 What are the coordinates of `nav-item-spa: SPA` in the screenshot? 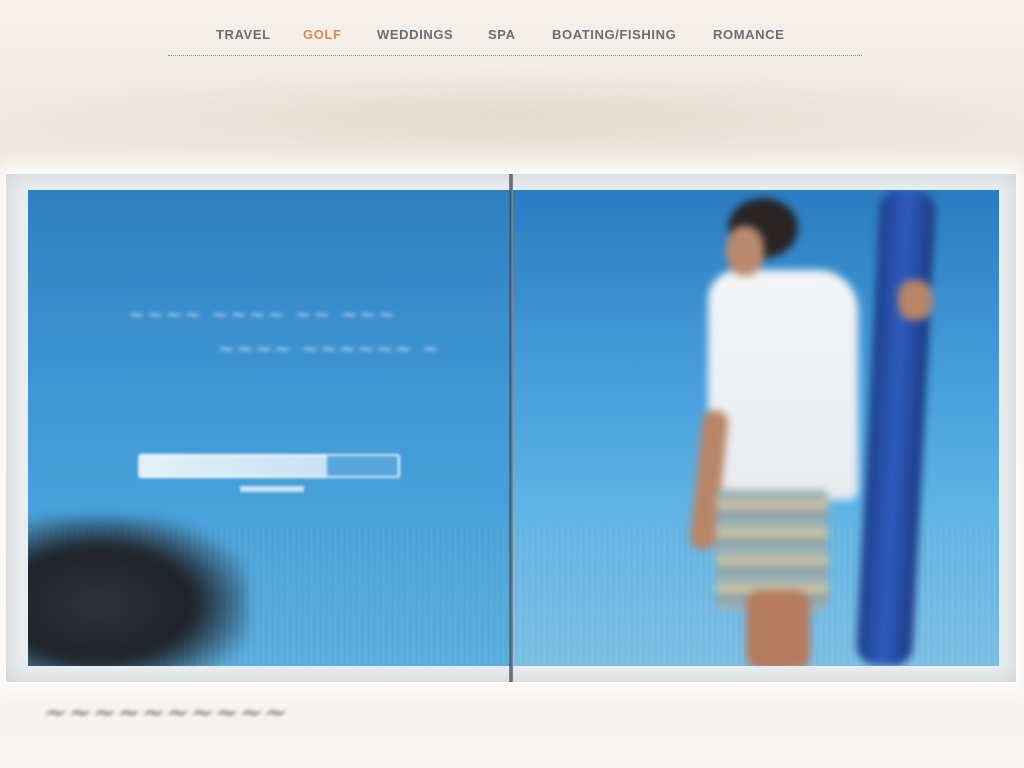 It's located at (502, 34).